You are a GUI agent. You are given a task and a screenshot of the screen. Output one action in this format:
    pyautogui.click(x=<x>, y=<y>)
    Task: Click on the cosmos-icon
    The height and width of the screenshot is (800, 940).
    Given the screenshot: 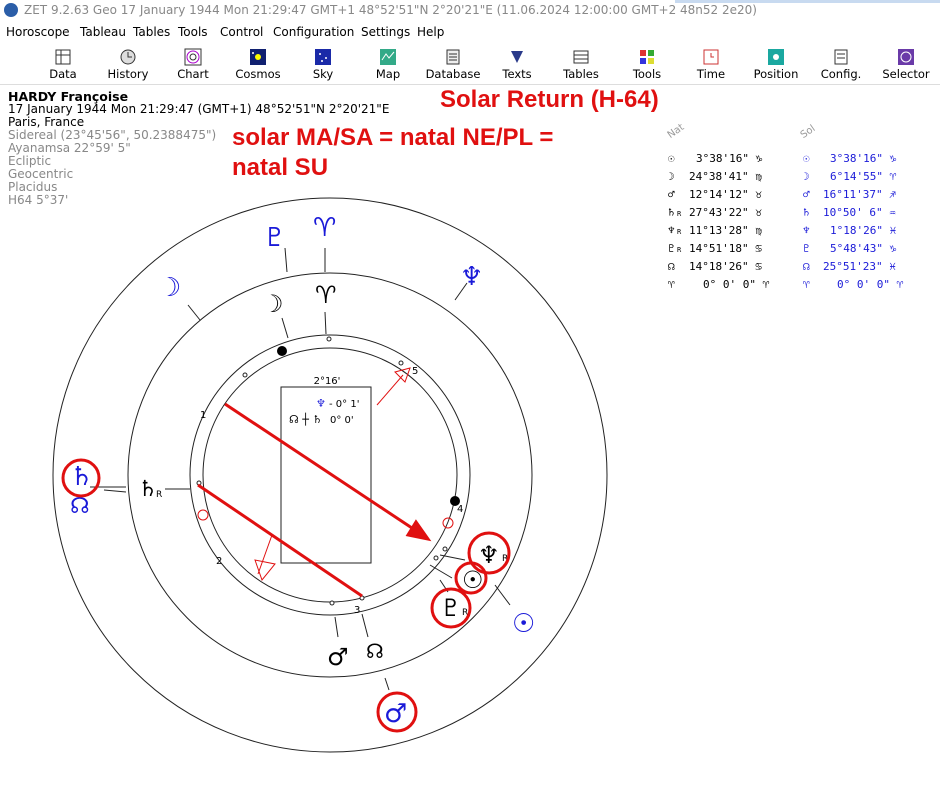 What is the action you would take?
    pyautogui.click(x=258, y=57)
    